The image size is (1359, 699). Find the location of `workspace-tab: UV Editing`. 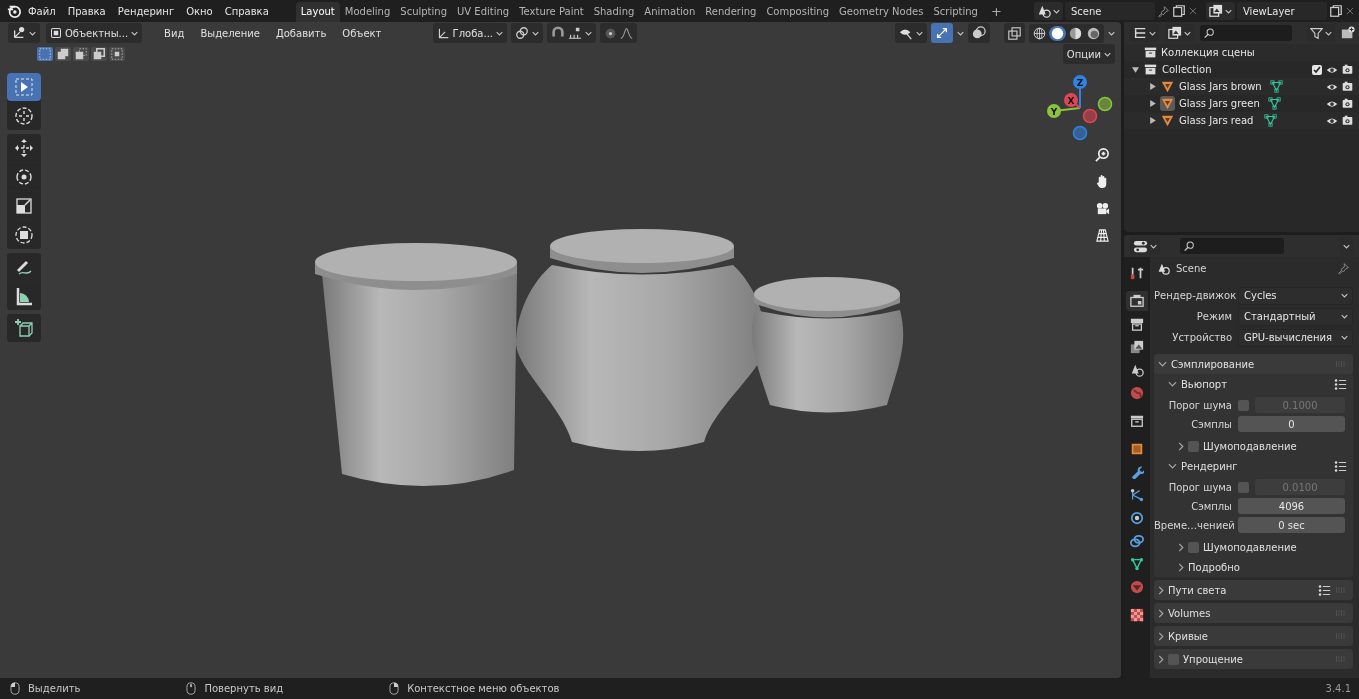

workspace-tab: UV Editing is located at coordinates (483, 12).